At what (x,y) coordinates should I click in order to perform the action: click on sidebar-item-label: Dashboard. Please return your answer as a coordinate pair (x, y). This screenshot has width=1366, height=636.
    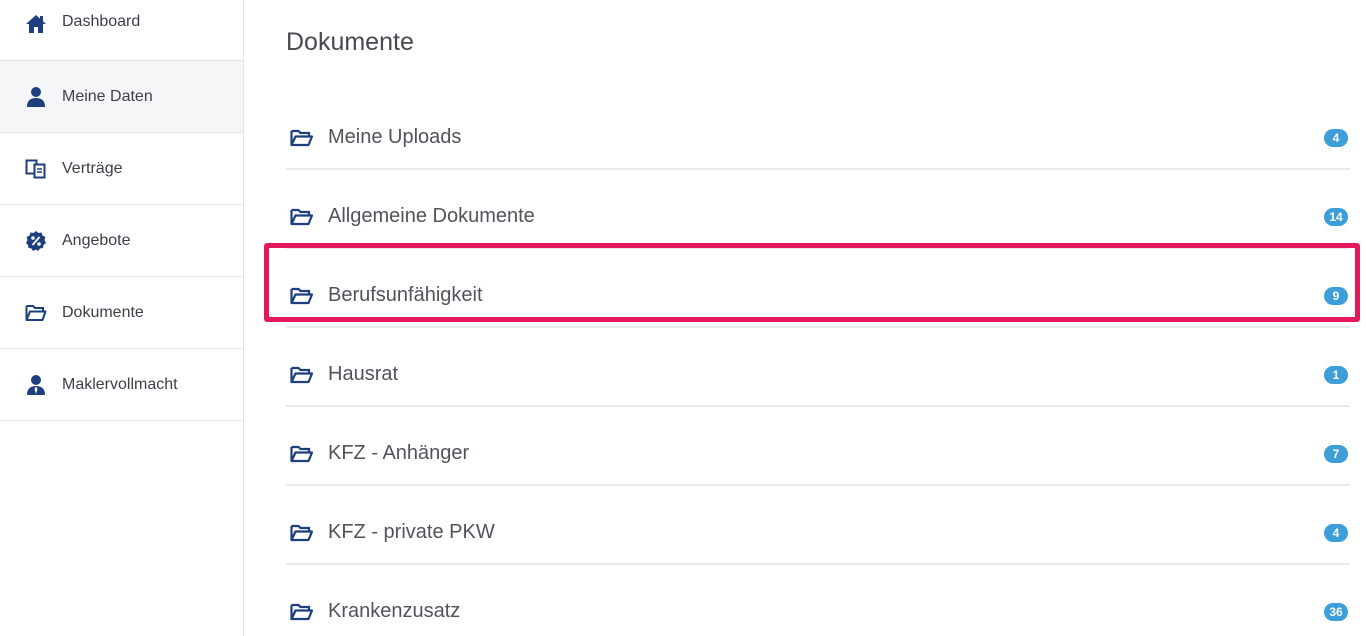
    Looking at the image, I should click on (101, 21).